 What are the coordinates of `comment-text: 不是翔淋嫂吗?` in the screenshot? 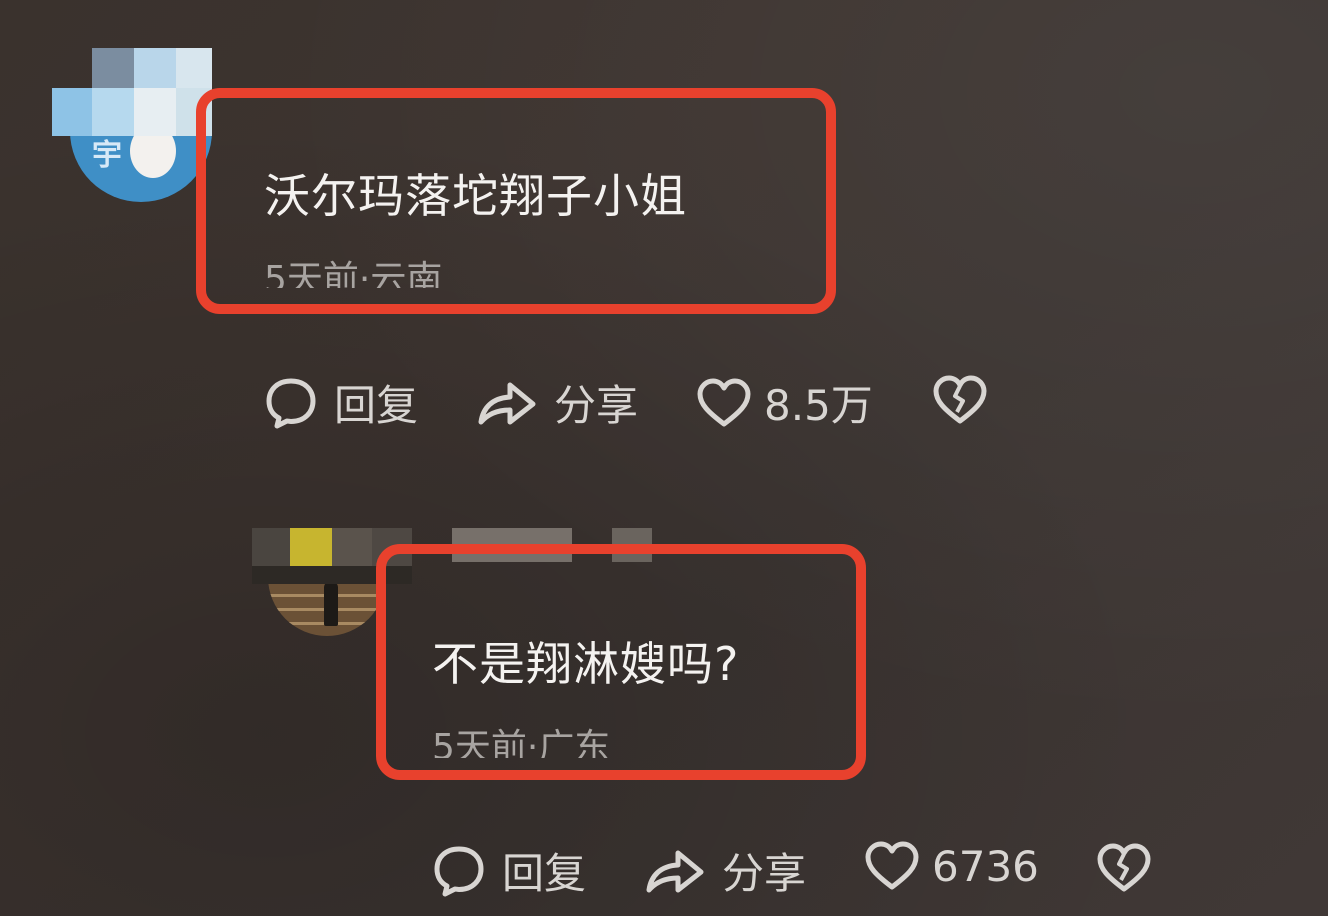 It's located at (586, 664).